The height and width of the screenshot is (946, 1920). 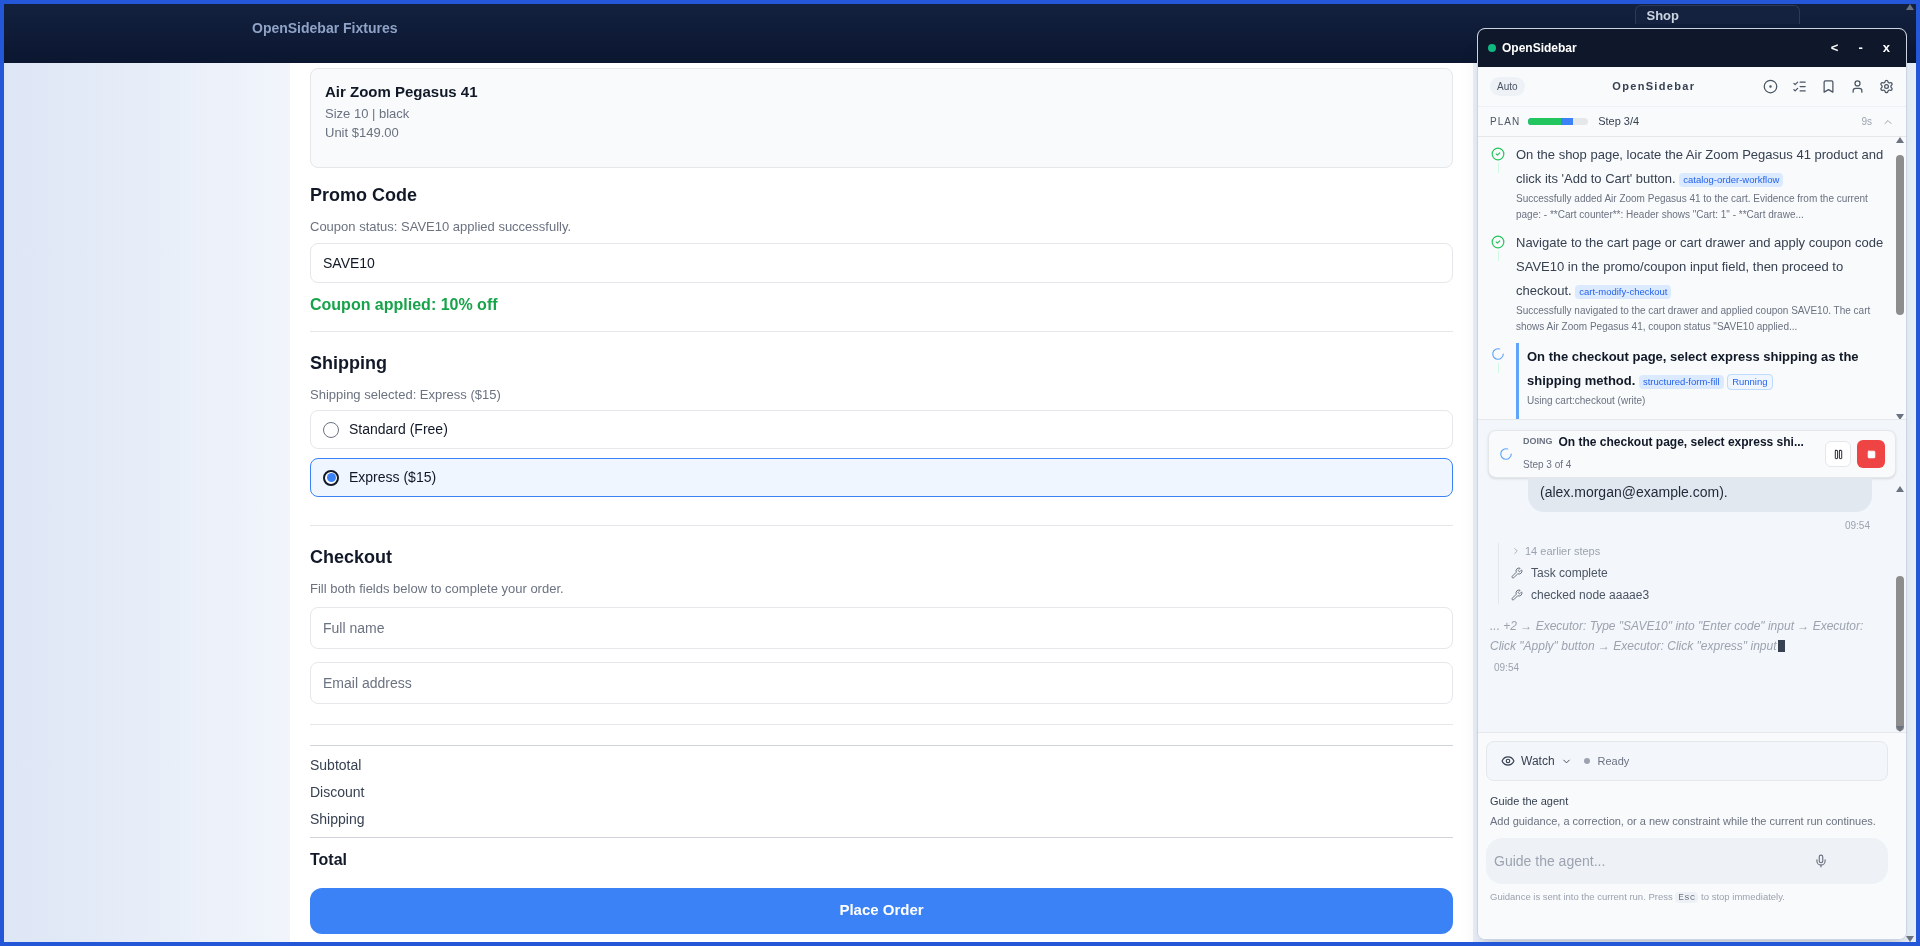 What do you see at coordinates (1821, 860) in the screenshot?
I see `microphone-icon` at bounding box center [1821, 860].